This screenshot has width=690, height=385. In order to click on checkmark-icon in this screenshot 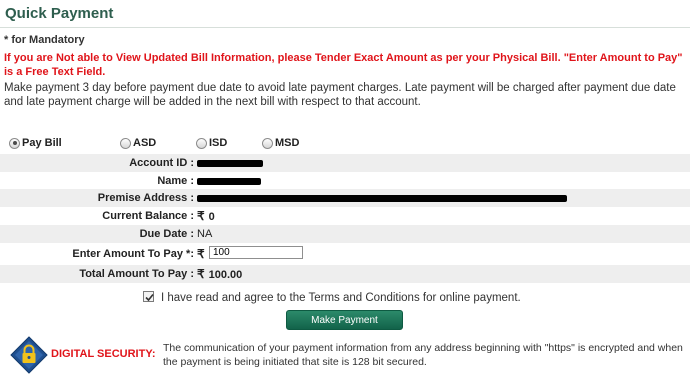, I will do `click(149, 297)`.